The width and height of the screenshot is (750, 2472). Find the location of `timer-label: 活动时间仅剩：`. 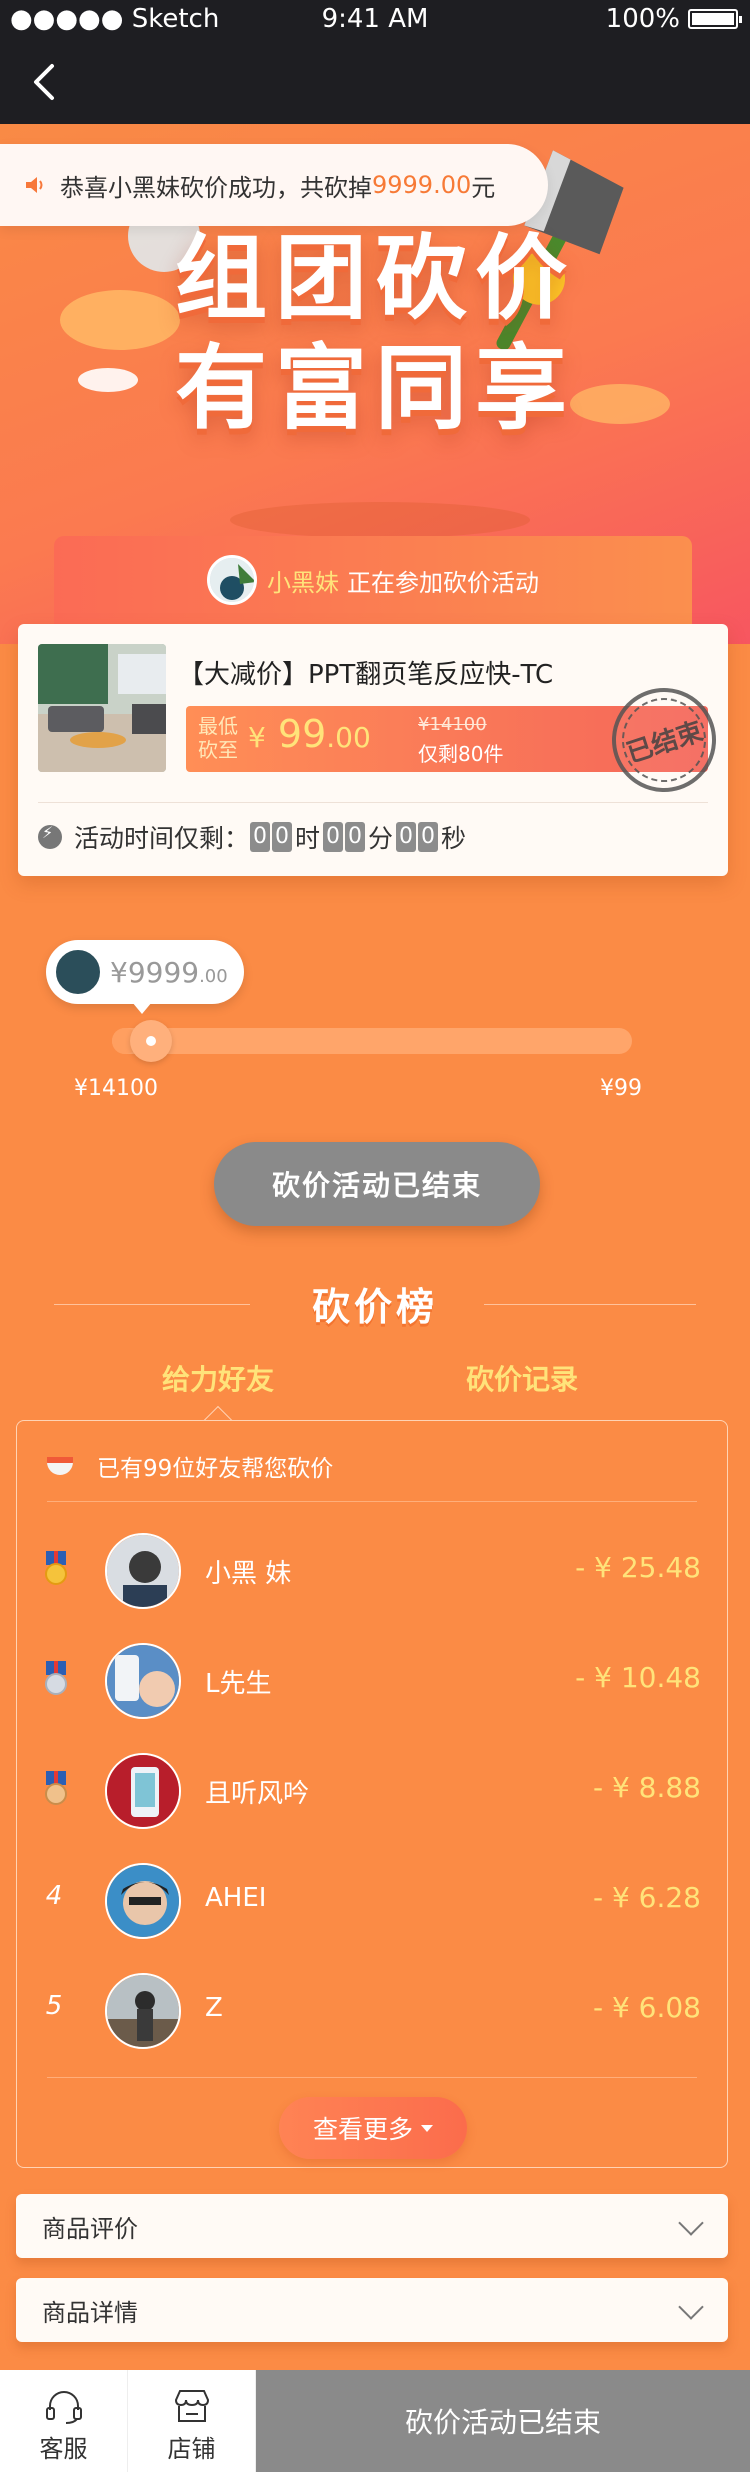

timer-label: 活动时间仅剩： is located at coordinates (162, 838).